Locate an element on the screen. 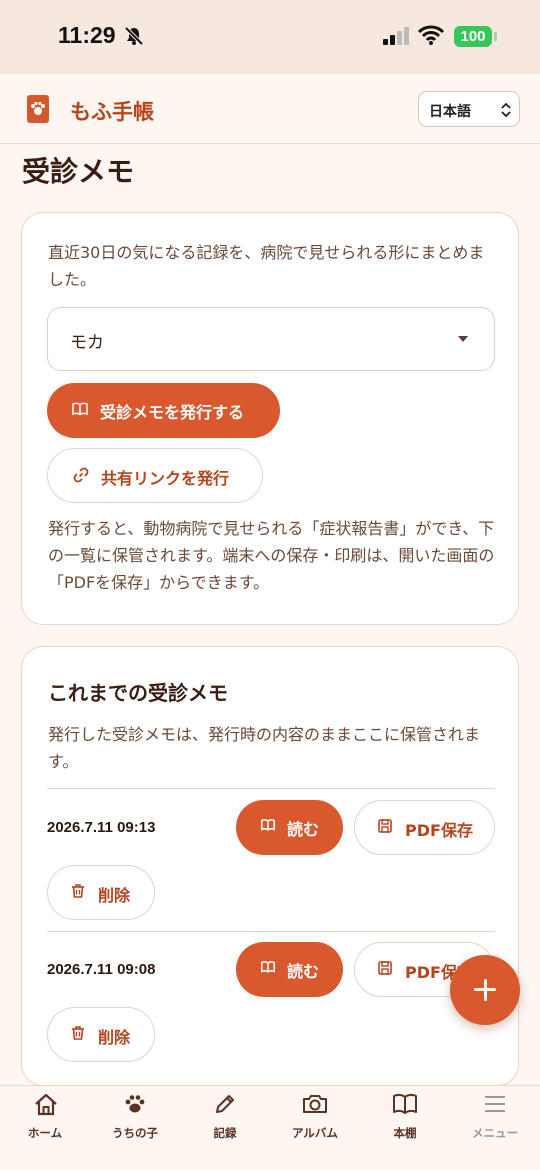 Image resolution: width=540 pixels, height=1170 pixels. memo-date: 2026.7.11 09:08 is located at coordinates (101, 969).